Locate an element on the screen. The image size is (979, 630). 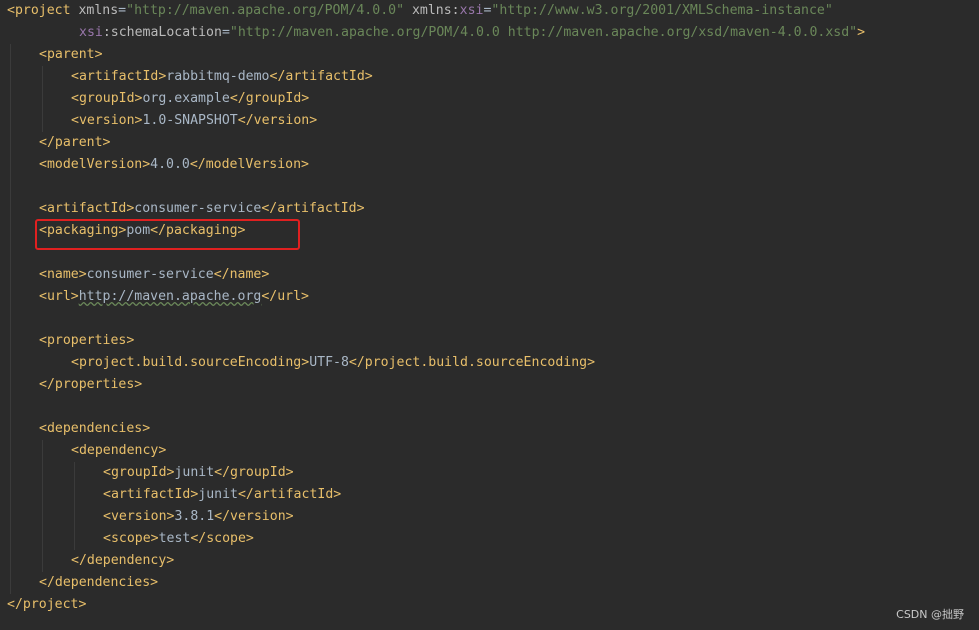
xml-tag: <project.build.sourceEncoding> is located at coordinates (190, 362).